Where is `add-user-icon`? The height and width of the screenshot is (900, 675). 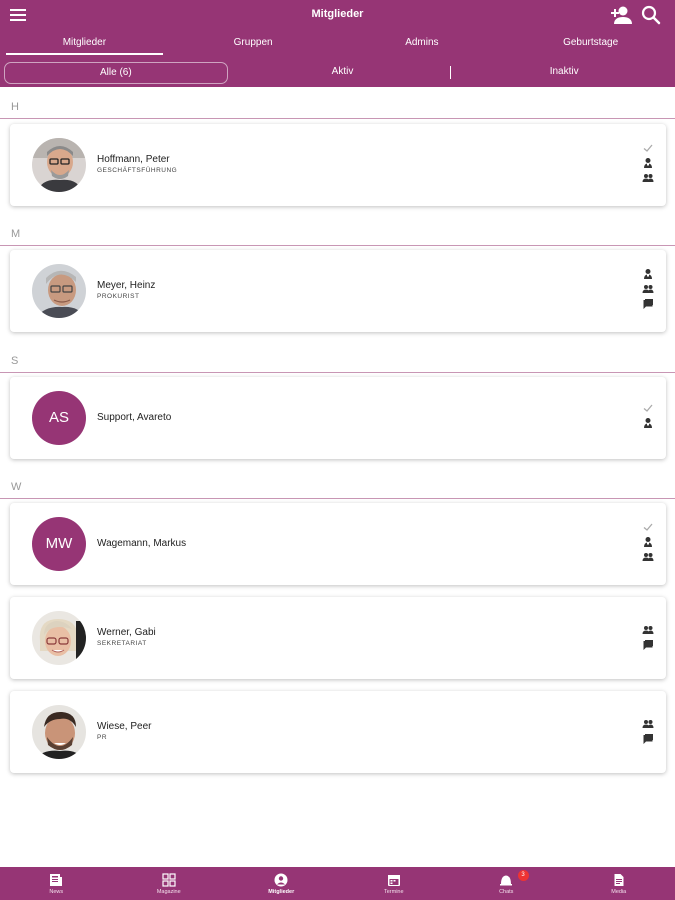
add-user-icon is located at coordinates (622, 15).